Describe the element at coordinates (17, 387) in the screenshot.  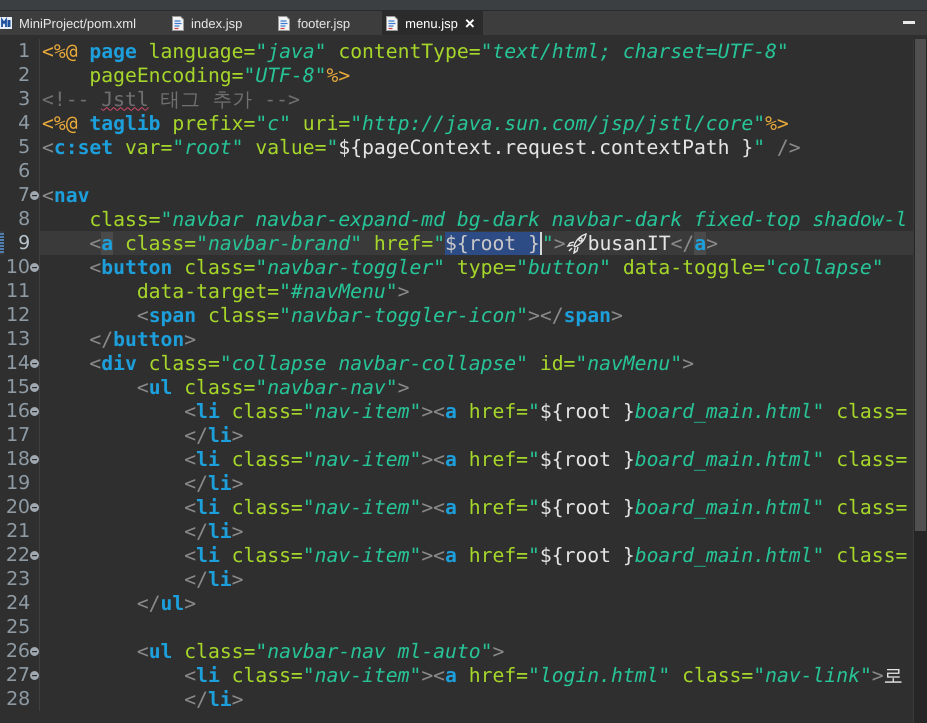
I see `line-number: 15` at that location.